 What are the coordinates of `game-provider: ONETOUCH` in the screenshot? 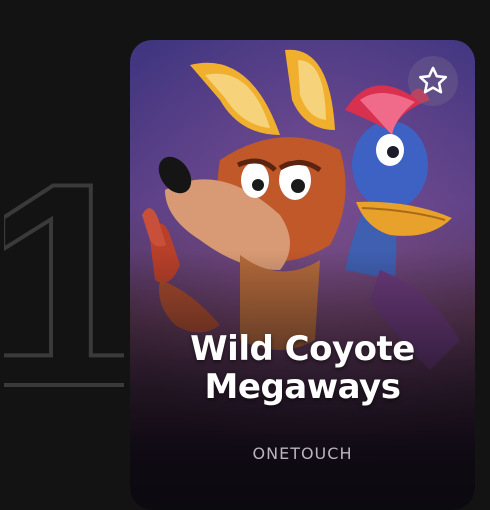 It's located at (302, 453).